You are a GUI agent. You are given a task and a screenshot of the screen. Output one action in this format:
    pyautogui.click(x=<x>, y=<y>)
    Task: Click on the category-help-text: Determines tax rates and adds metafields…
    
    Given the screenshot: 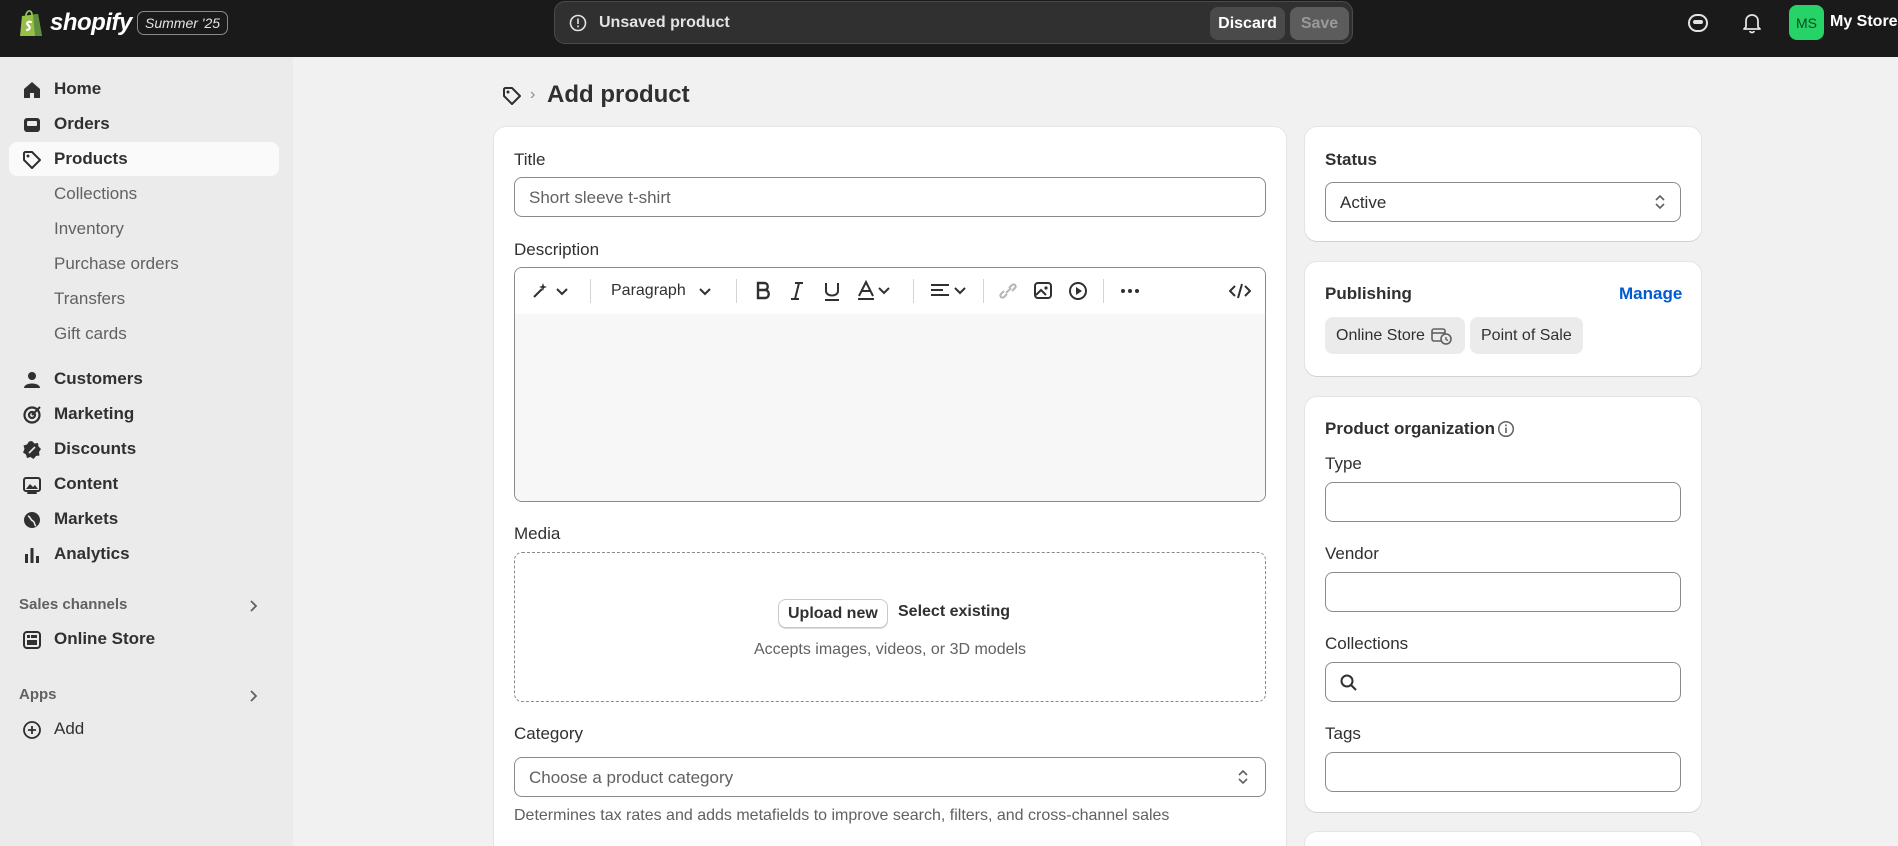 What is the action you would take?
    pyautogui.click(x=842, y=815)
    